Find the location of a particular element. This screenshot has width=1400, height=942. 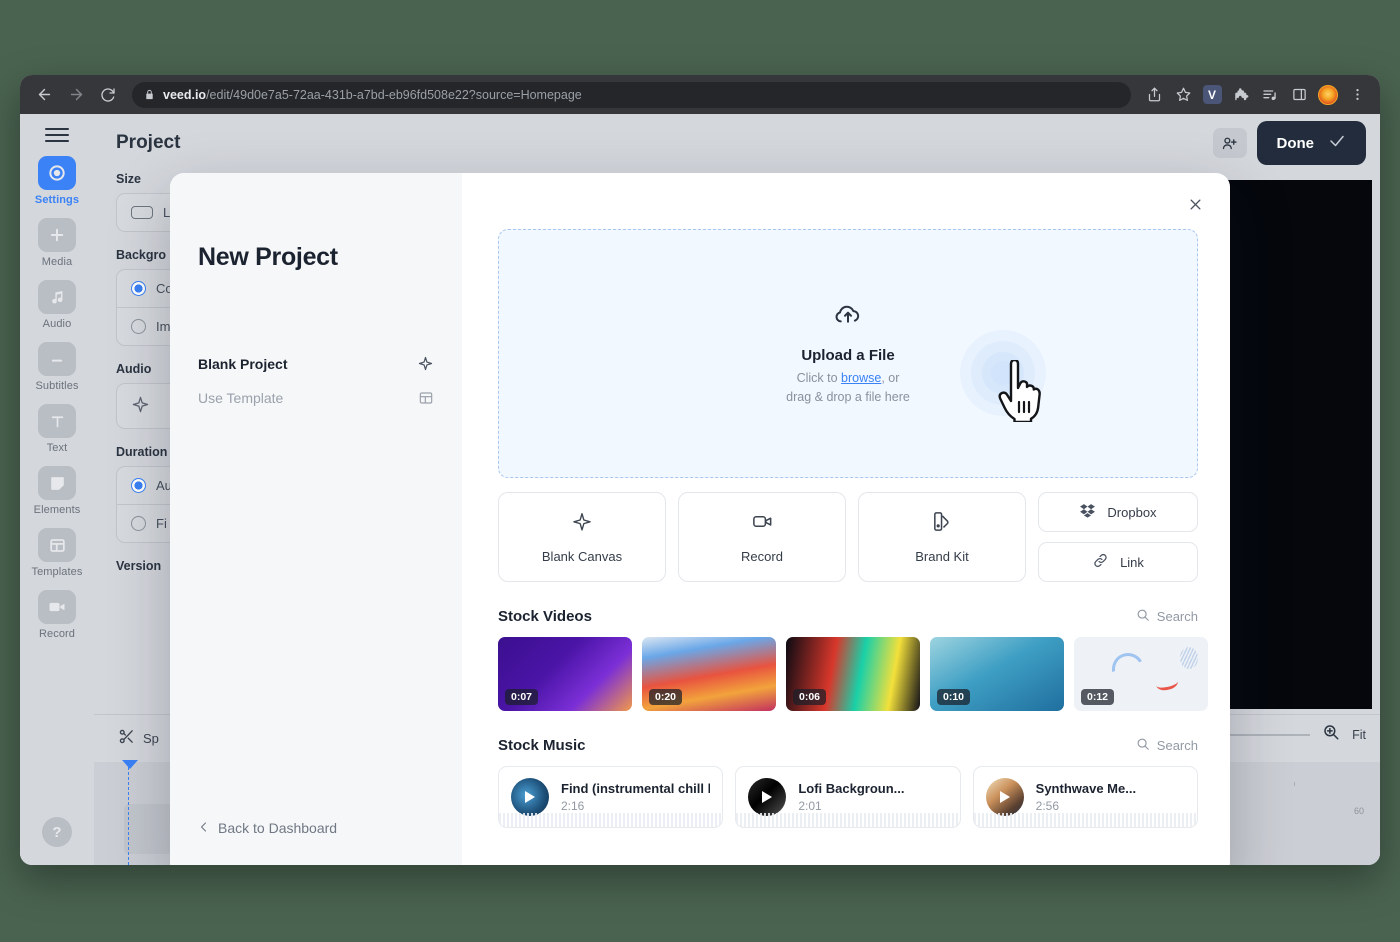

stock-videos-header: Stock Videos Search is located at coordinates (848, 616).